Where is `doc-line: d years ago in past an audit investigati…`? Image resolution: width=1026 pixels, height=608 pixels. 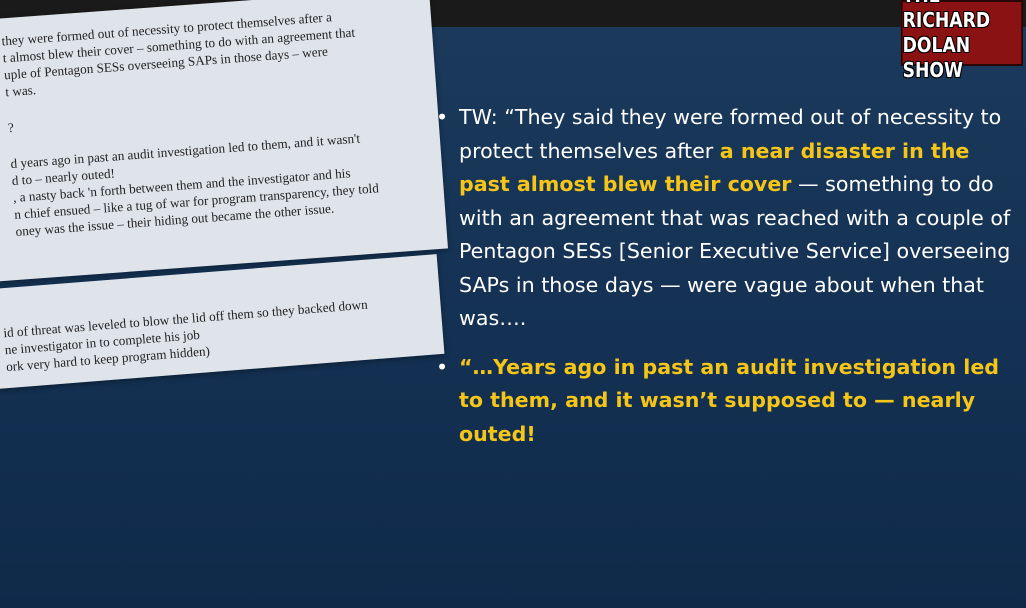 doc-line: d years ago in past an audit investigati… is located at coordinates (185, 151).